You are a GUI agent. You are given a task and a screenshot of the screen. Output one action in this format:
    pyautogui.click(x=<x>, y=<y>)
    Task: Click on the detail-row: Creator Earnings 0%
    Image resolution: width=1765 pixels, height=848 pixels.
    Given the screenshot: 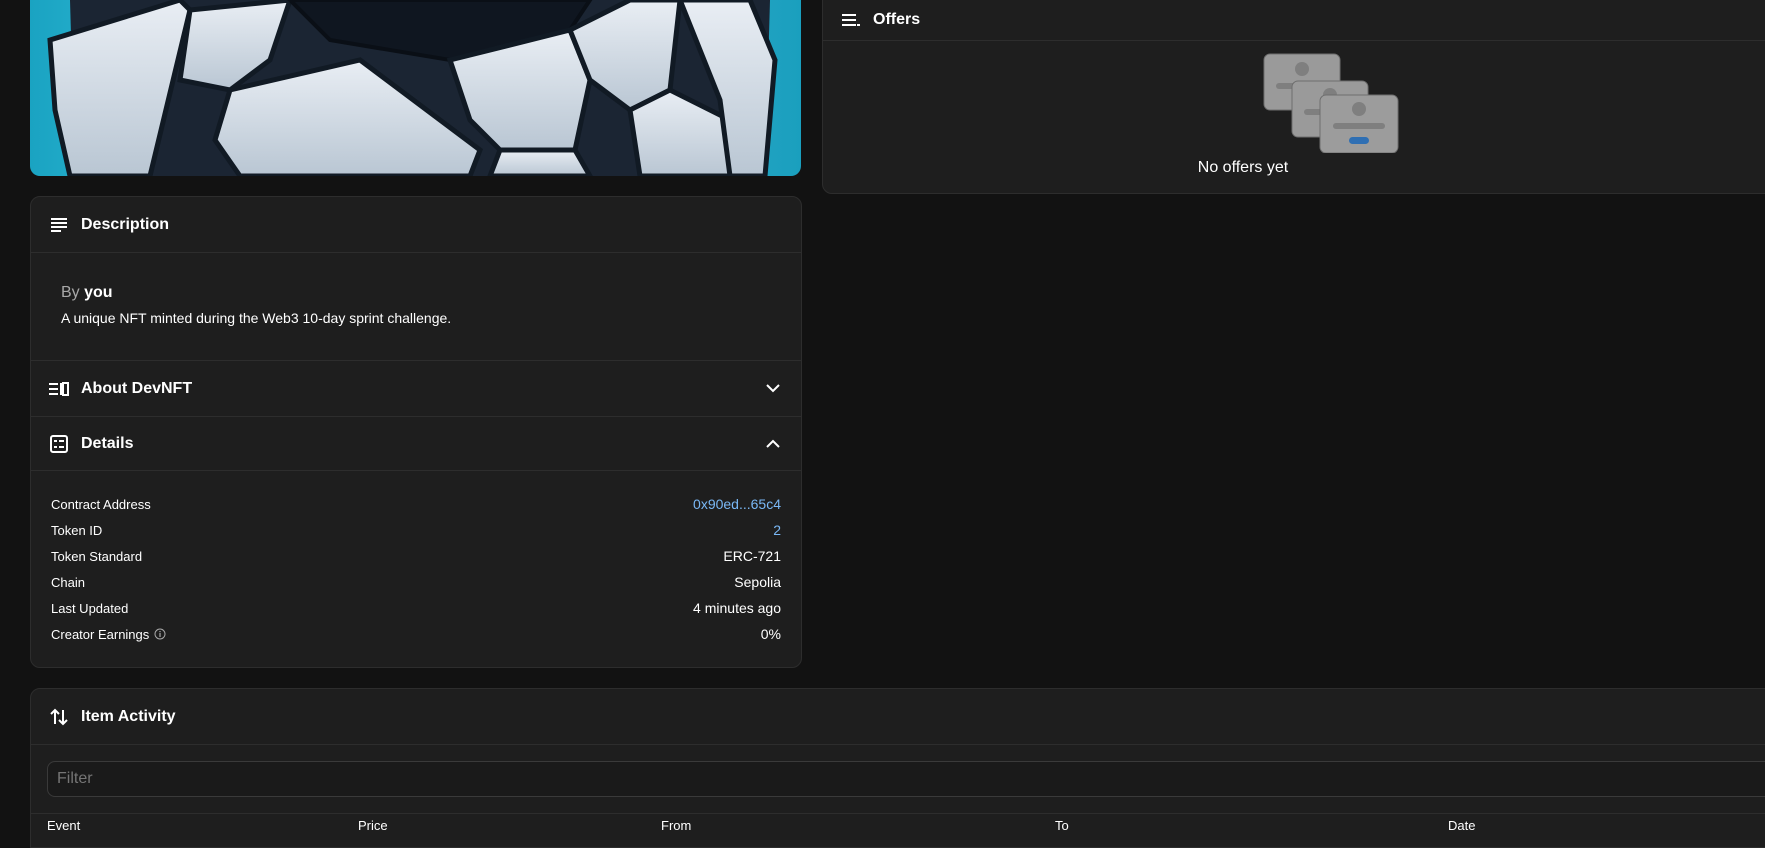 What is the action you would take?
    pyautogui.click(x=416, y=634)
    